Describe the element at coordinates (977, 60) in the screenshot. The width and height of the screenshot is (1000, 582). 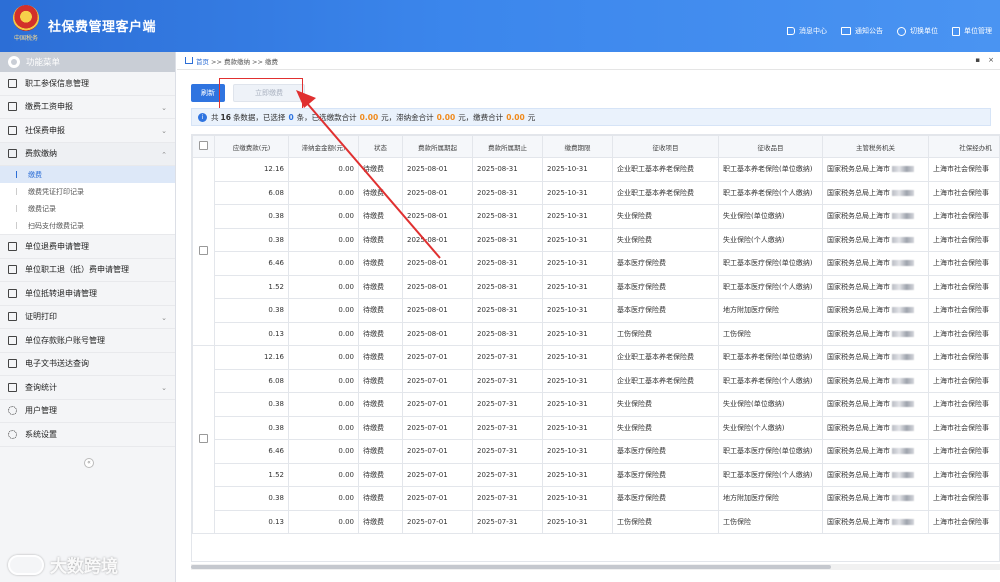
I see `pin-icon: ▪` at that location.